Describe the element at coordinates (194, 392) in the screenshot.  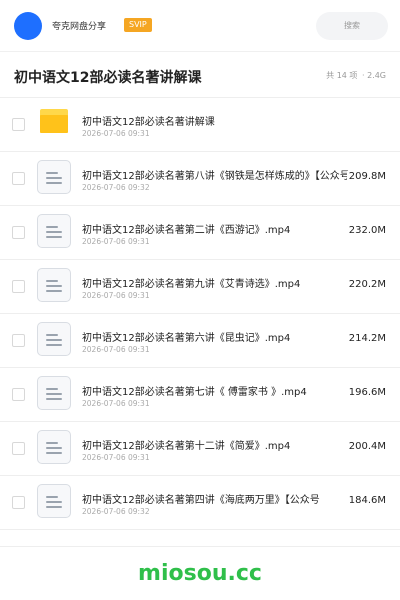
I see `file-name: 初中语文12部必读名著第七讲《 傅雷家书 》.mp4` at that location.